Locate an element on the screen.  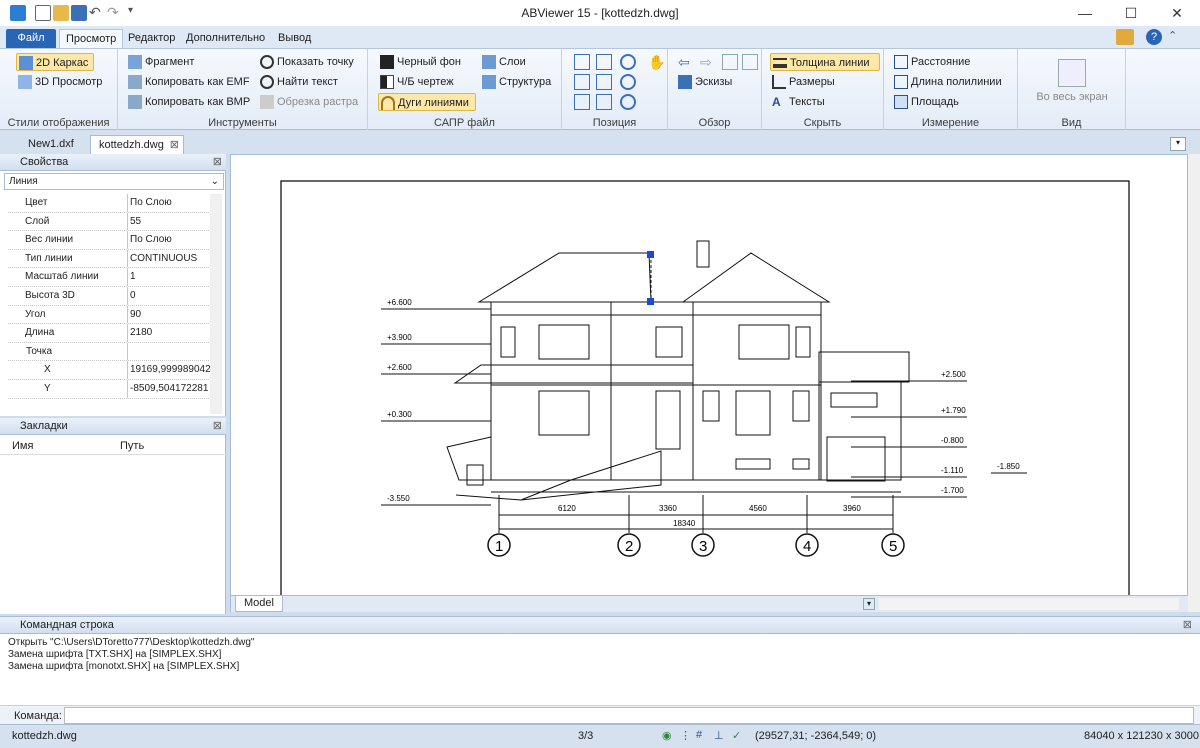
black-background-button: Черный фон is located at coordinates (421, 62).